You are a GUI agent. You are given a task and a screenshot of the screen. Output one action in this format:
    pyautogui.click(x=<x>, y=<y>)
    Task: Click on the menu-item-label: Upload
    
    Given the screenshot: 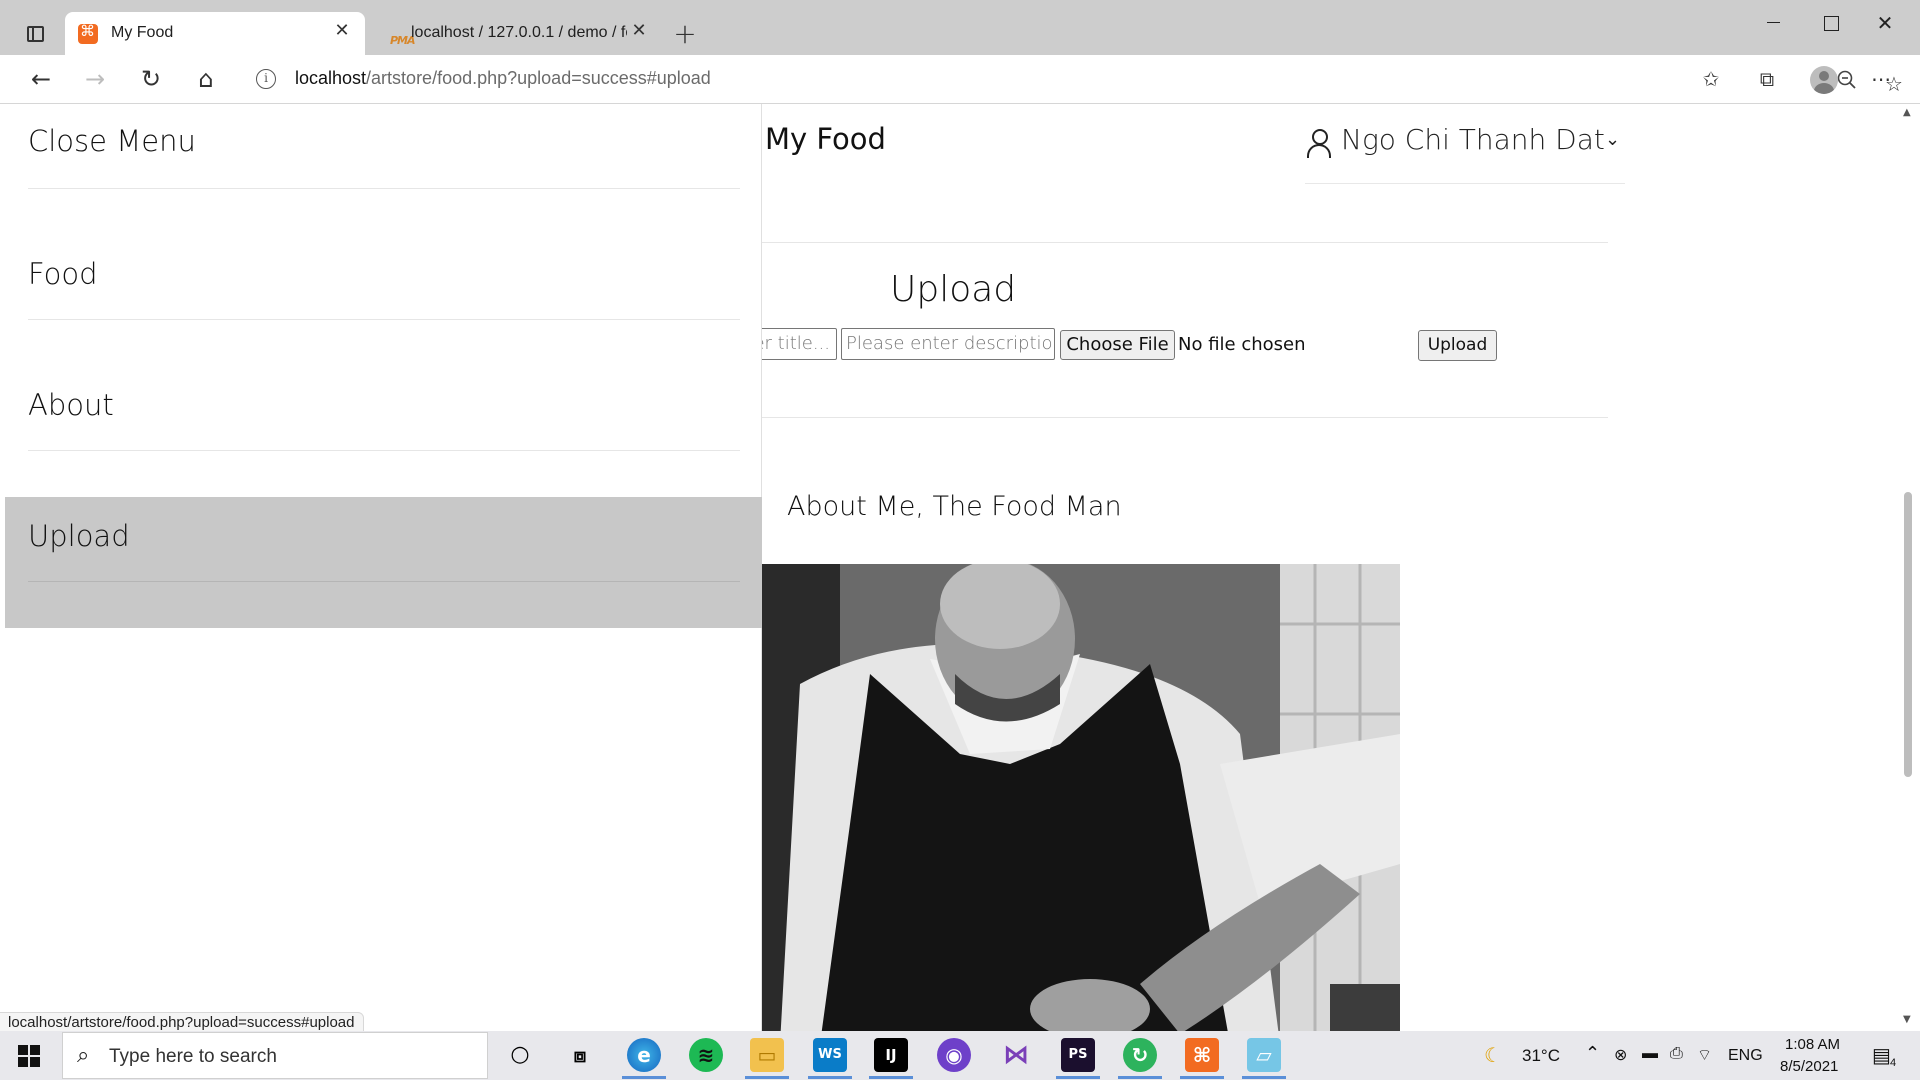 What is the action you would take?
    pyautogui.click(x=79, y=536)
    